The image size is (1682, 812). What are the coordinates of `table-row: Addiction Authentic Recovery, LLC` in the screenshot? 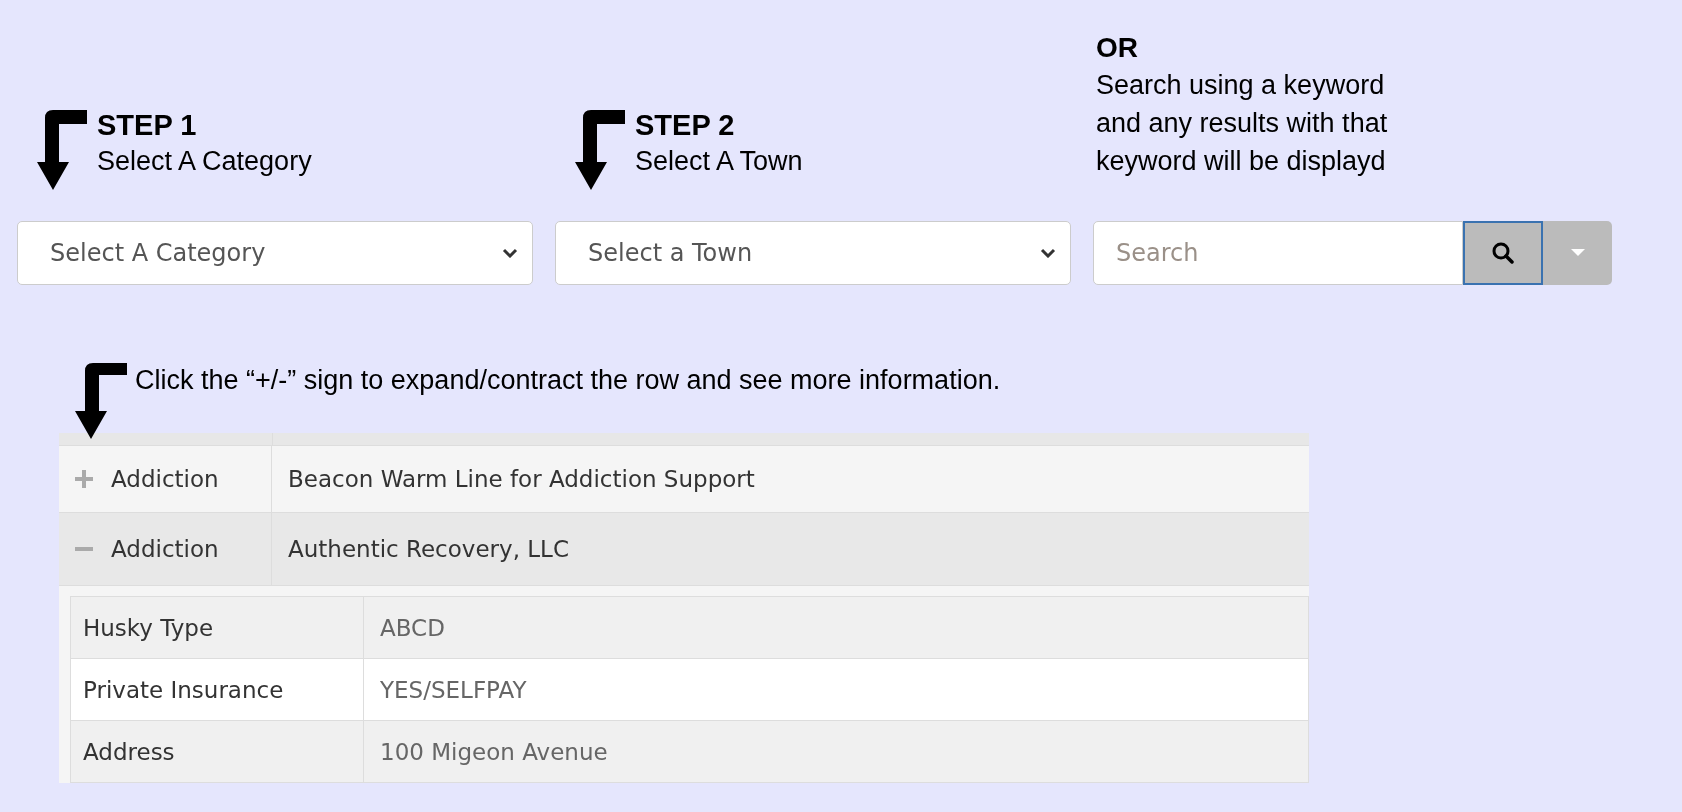 It's located at (684, 549).